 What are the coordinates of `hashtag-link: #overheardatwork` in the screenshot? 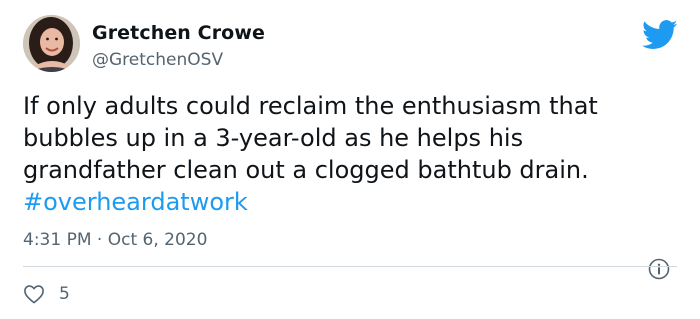 It's located at (135, 202).